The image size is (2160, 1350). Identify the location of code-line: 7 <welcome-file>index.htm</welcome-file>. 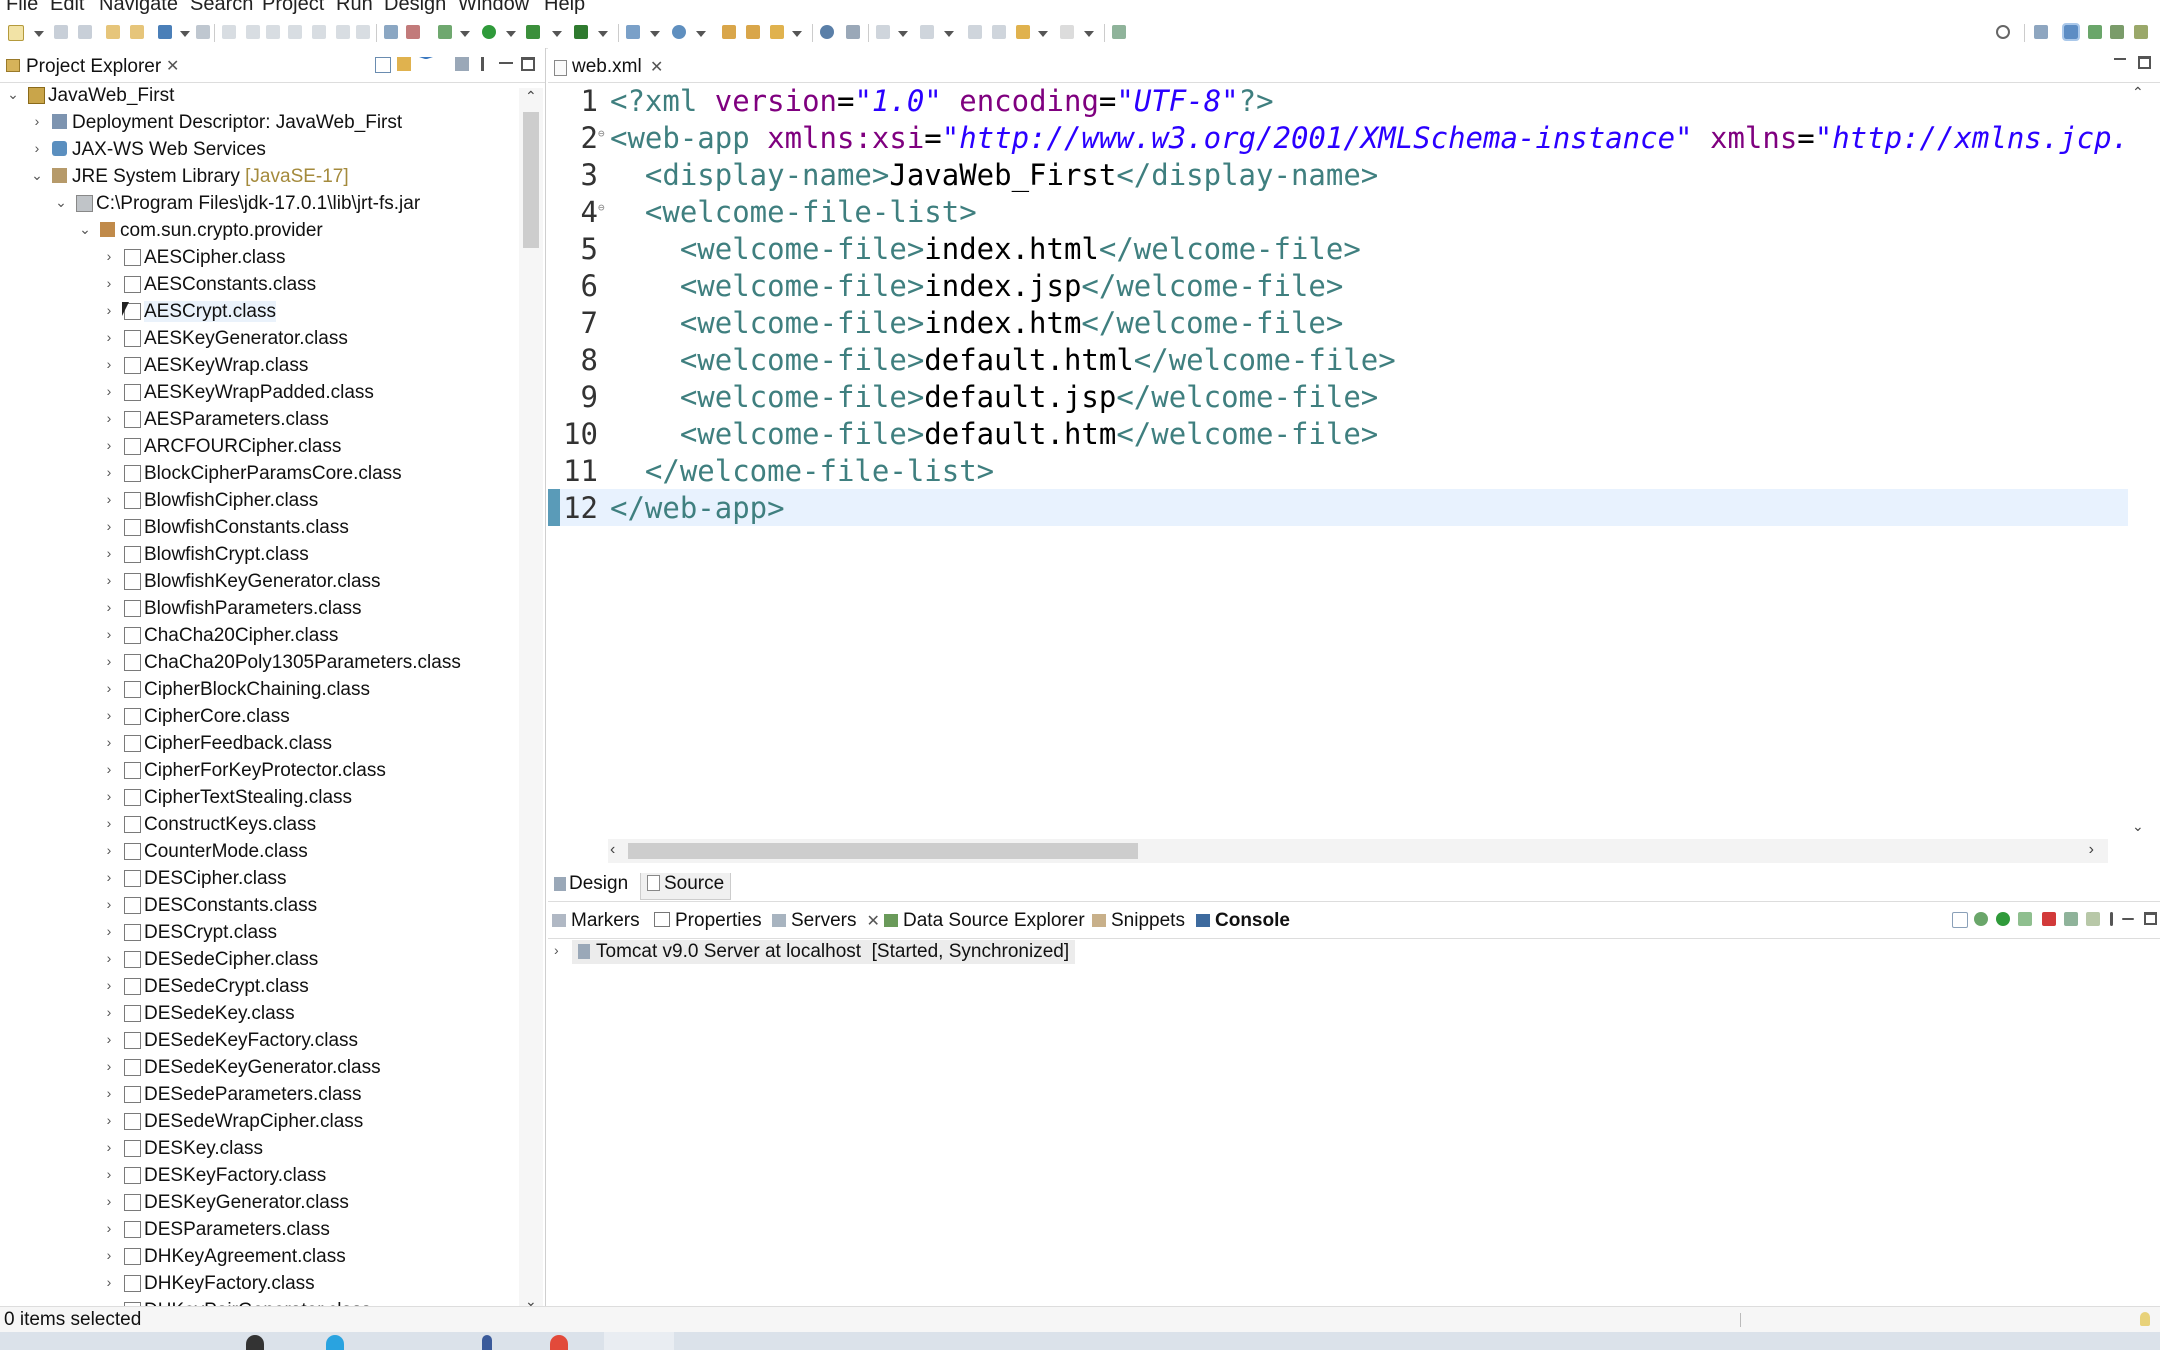
(1338, 322).